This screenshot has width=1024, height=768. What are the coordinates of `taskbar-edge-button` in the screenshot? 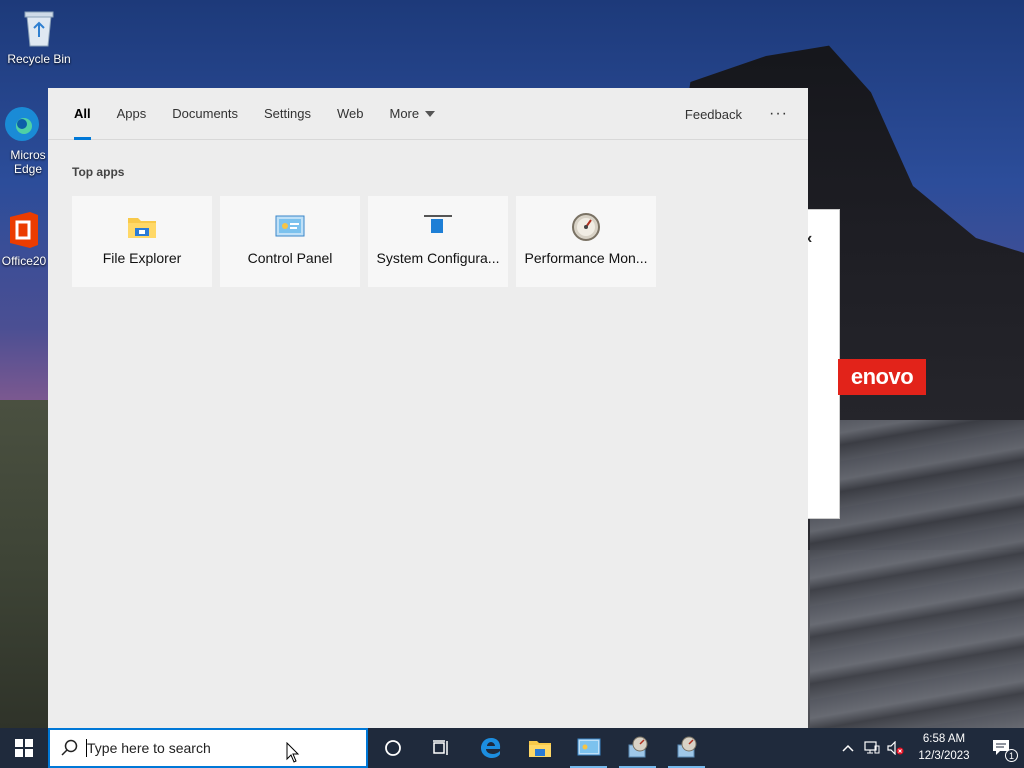 It's located at (490, 748).